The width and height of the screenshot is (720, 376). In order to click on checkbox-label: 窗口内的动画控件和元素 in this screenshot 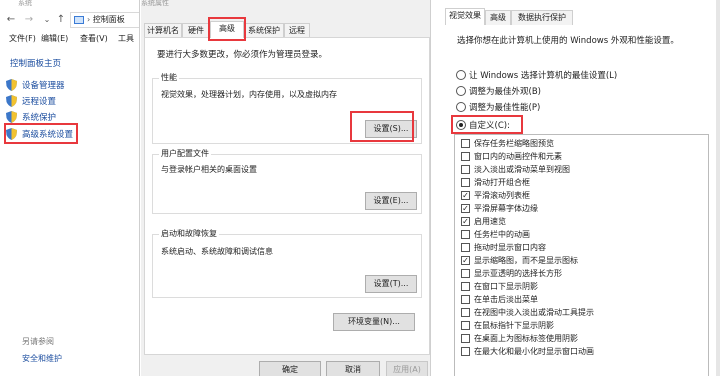, I will do `click(518, 156)`.